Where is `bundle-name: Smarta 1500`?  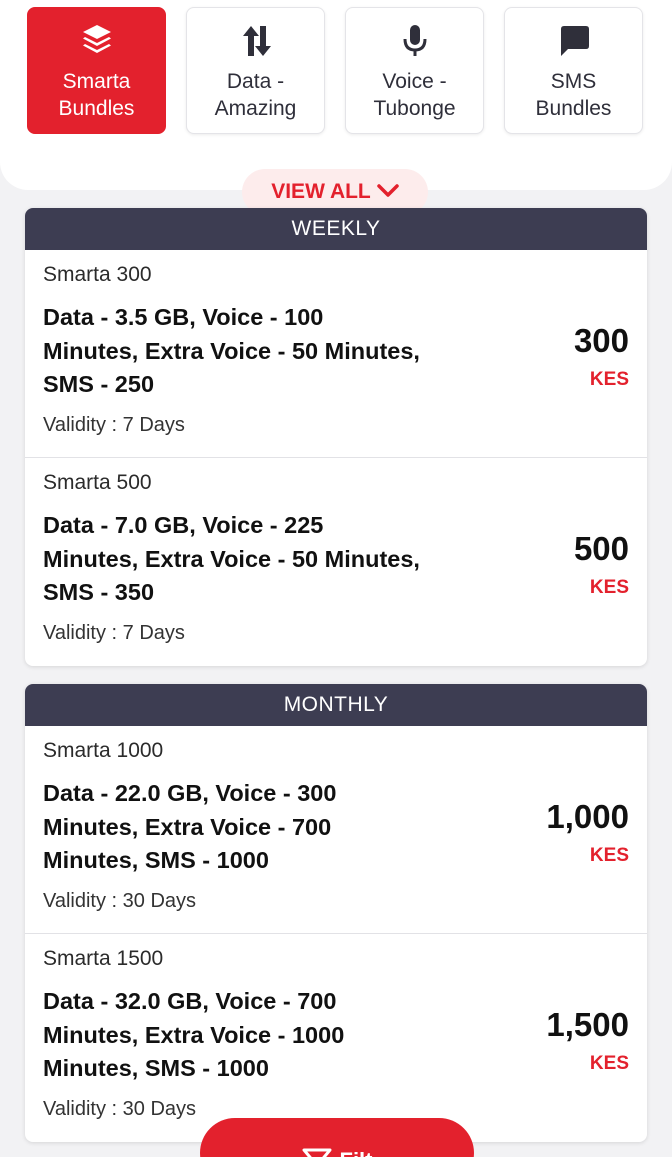
bundle-name: Smarta 1500 is located at coordinates (103, 958).